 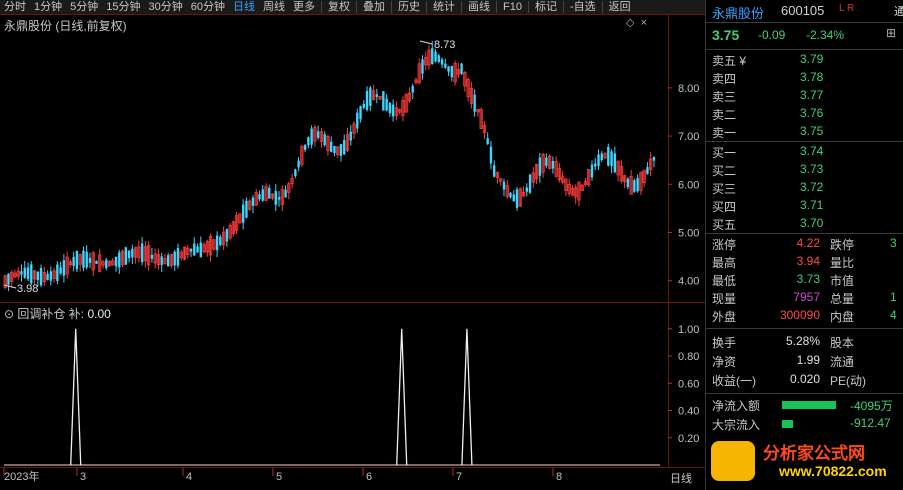 What do you see at coordinates (812, 77) in the screenshot?
I see `ask-price: 3.78` at bounding box center [812, 77].